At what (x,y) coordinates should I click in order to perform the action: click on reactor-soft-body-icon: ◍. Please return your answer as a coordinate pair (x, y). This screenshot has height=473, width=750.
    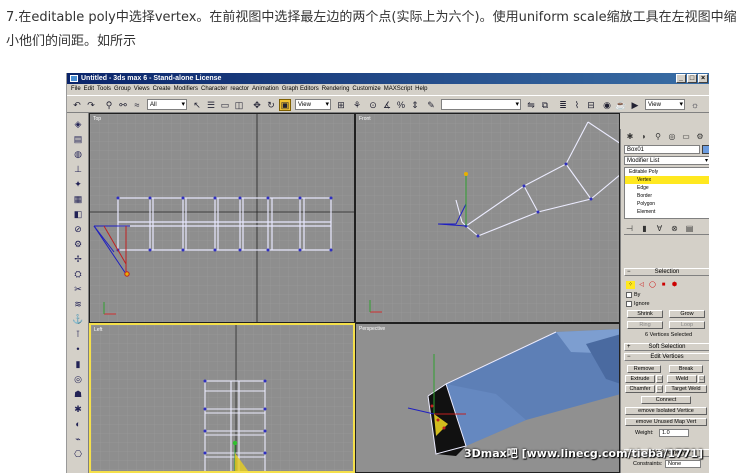
    Looking at the image, I should click on (78, 154).